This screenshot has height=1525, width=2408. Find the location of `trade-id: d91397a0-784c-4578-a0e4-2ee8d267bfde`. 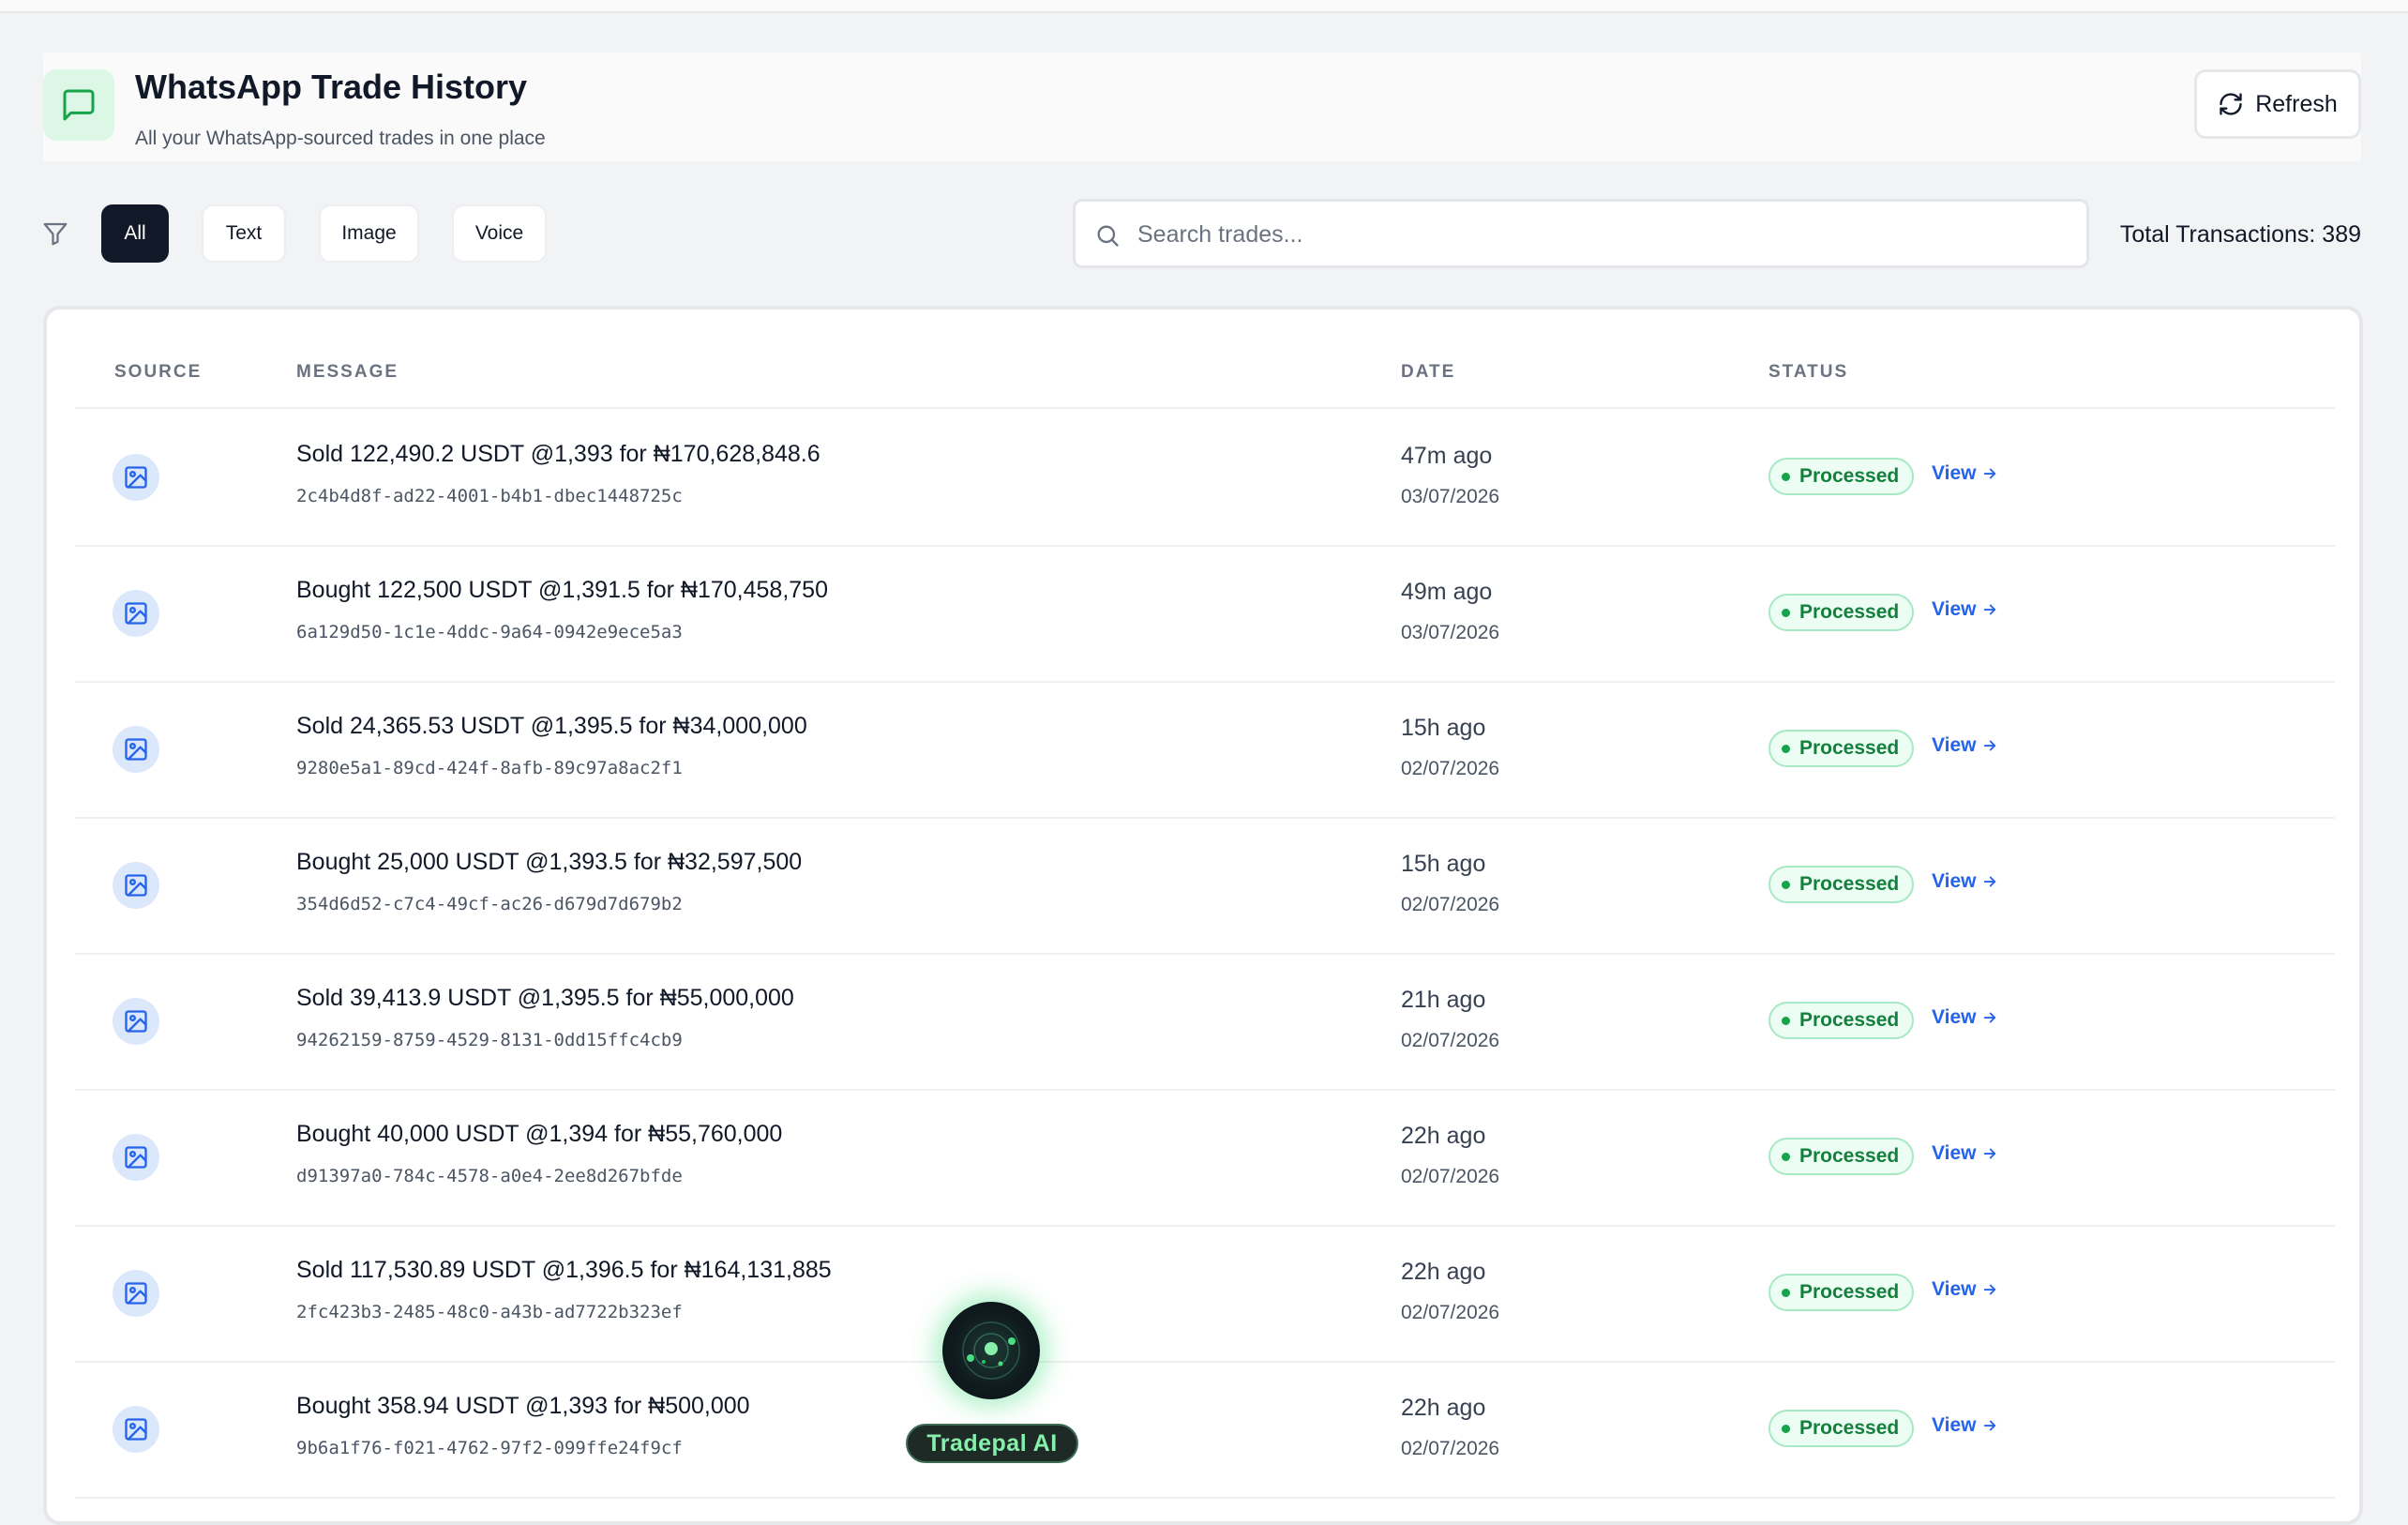

trade-id: d91397a0-784c-4578-a0e4-2ee8d267bfde is located at coordinates (489, 1176).